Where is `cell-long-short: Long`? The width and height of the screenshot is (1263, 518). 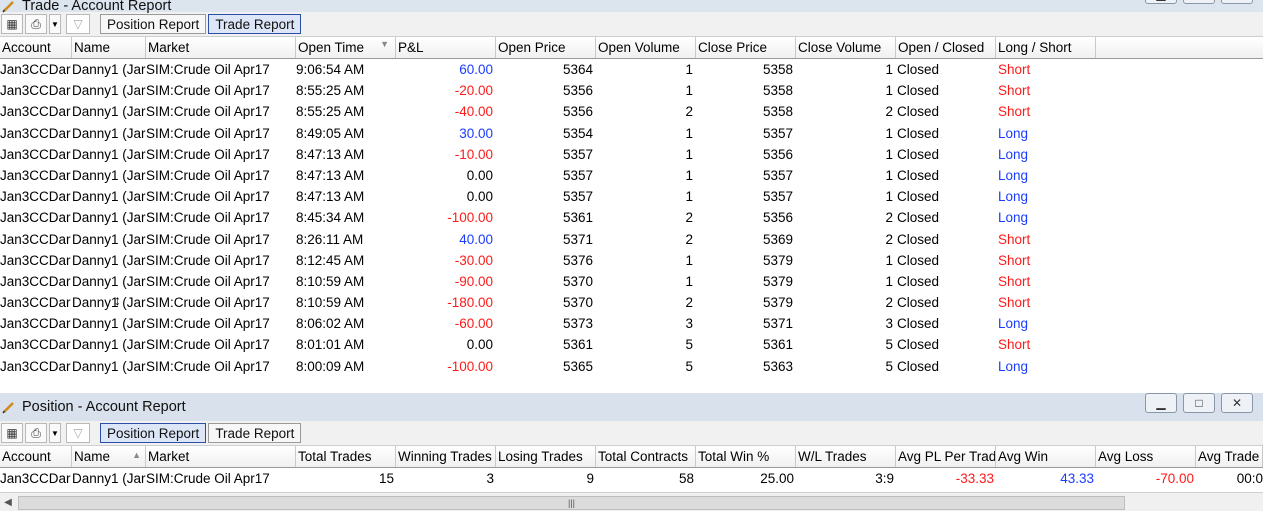 cell-long-short: Long is located at coordinates (1013, 175).